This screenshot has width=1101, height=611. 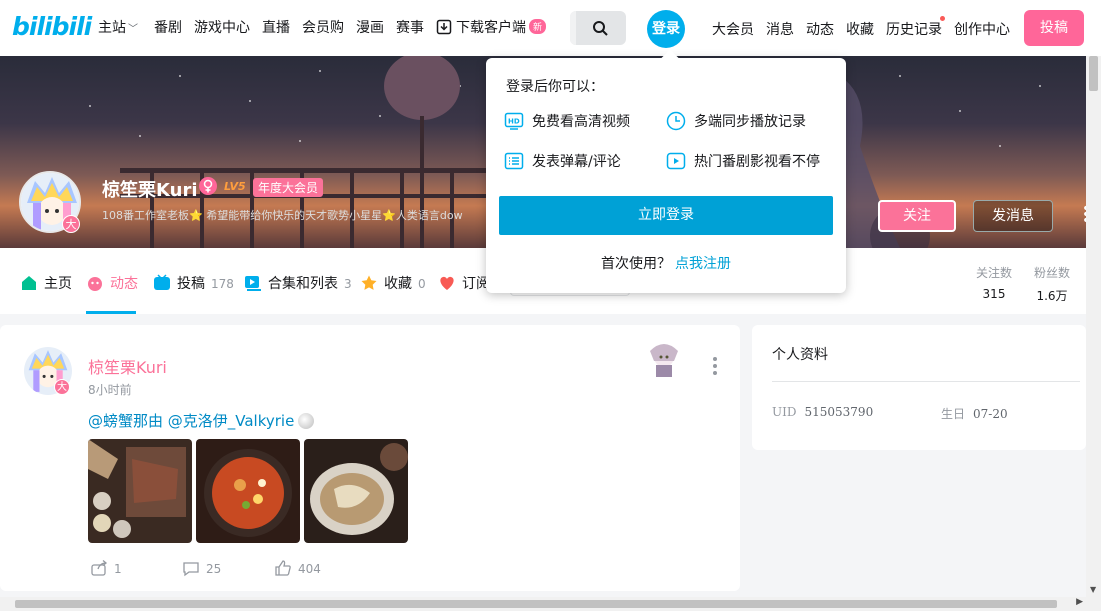 What do you see at coordinates (703, 264) in the screenshot?
I see `register-link: 点我注册` at bounding box center [703, 264].